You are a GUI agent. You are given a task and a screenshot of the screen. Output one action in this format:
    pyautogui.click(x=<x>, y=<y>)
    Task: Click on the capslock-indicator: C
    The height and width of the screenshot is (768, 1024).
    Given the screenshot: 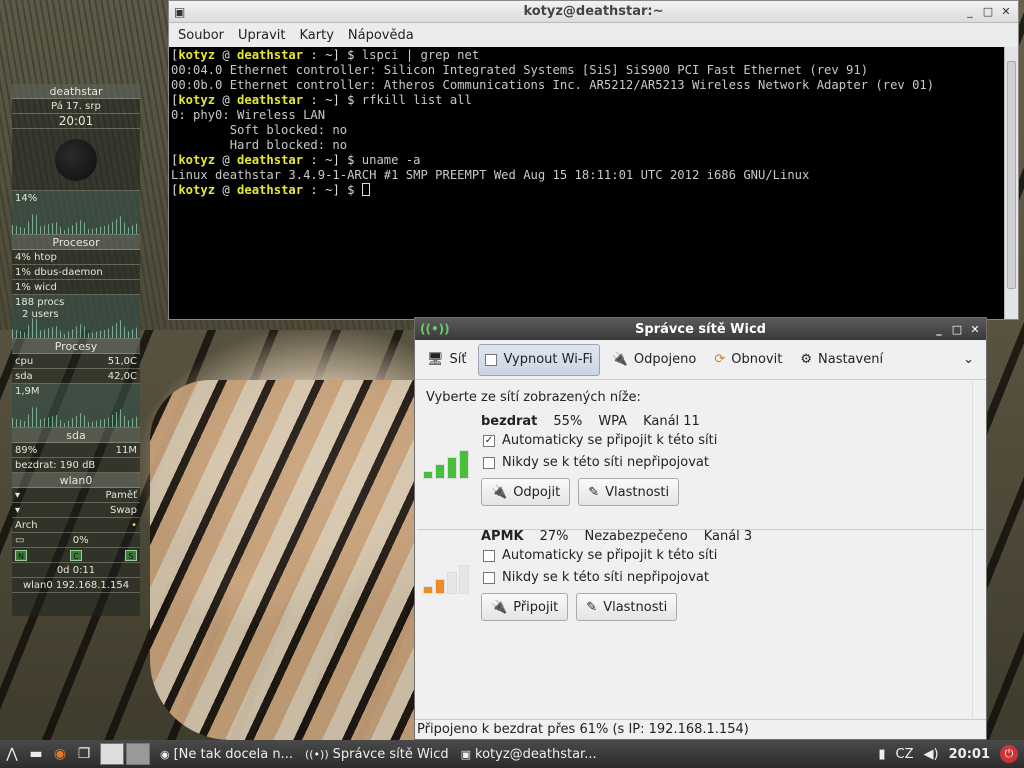 What is the action you would take?
    pyautogui.click(x=76, y=555)
    